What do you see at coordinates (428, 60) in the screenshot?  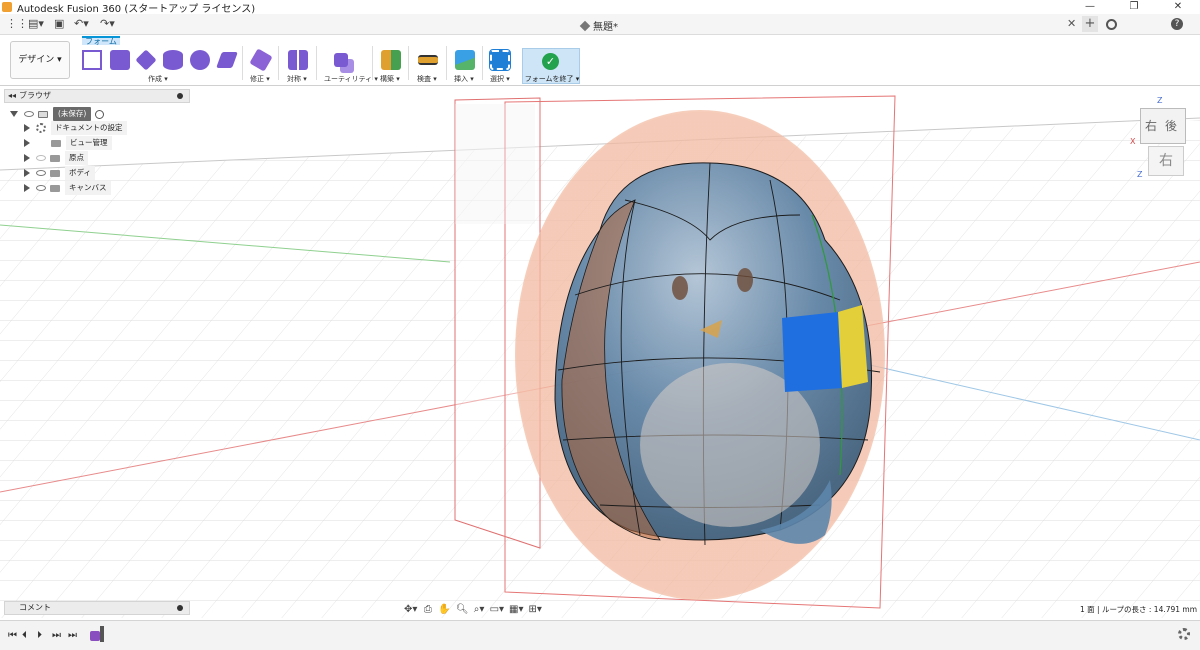 I see `measure-icon` at bounding box center [428, 60].